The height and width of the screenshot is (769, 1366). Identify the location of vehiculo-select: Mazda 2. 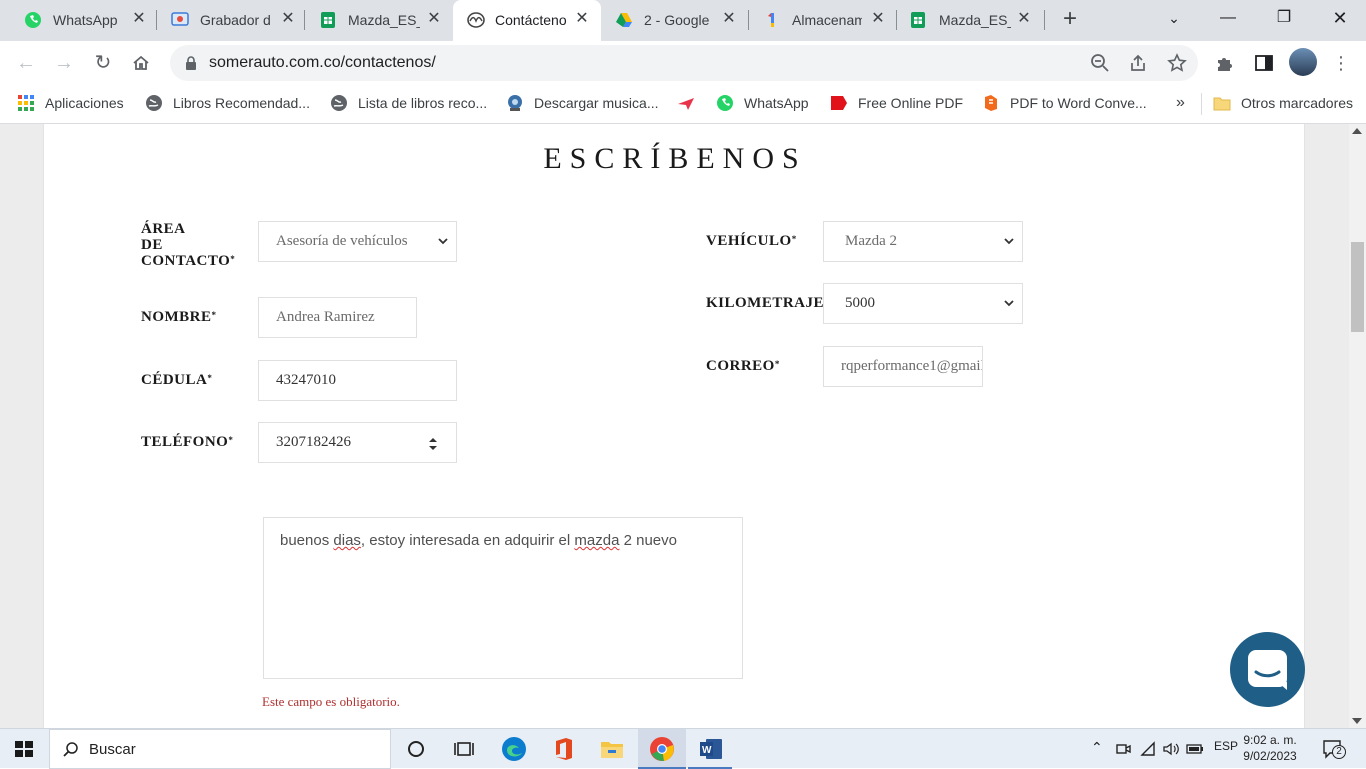
(923, 241).